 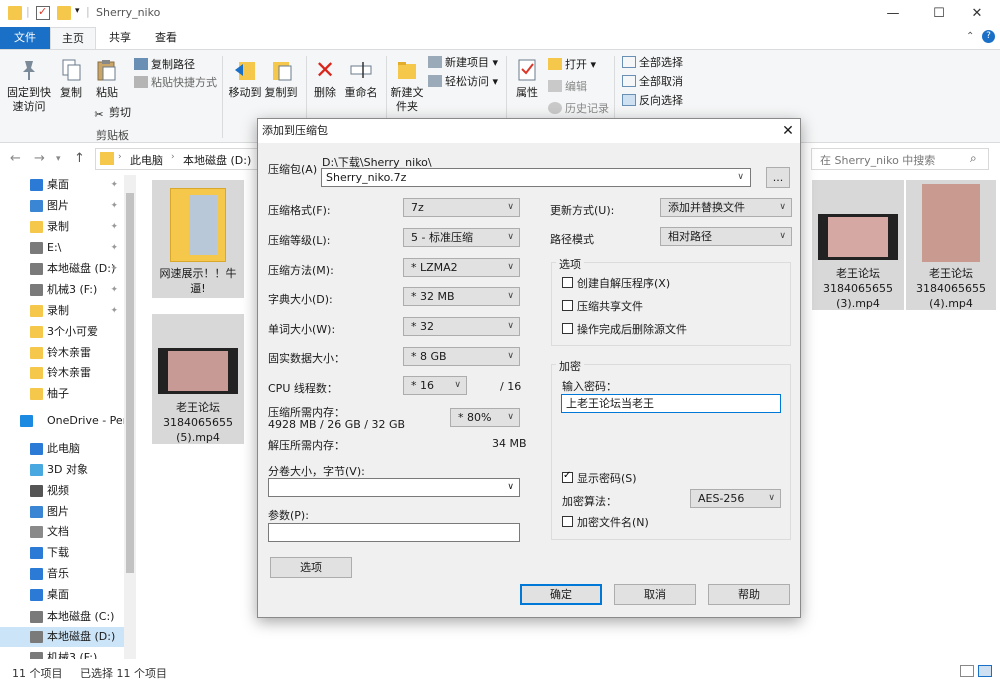 I want to click on copy-path-button: 复制路径, so click(x=164, y=65).